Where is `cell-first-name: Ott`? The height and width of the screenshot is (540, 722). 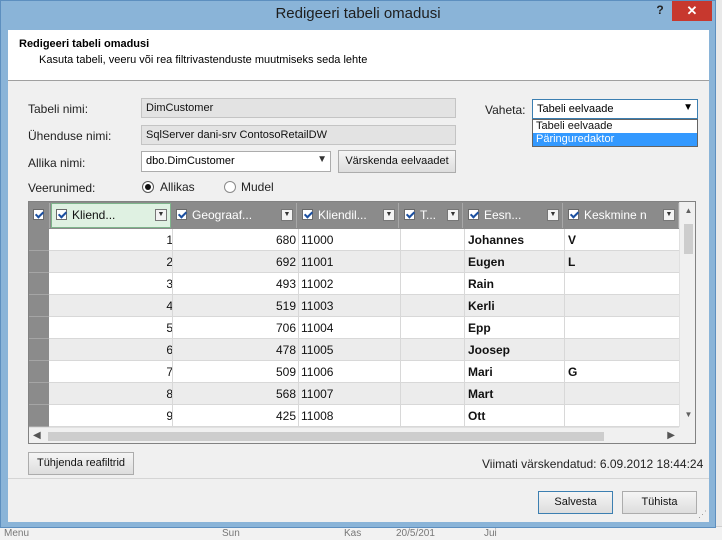
cell-first-name: Ott is located at coordinates (477, 416).